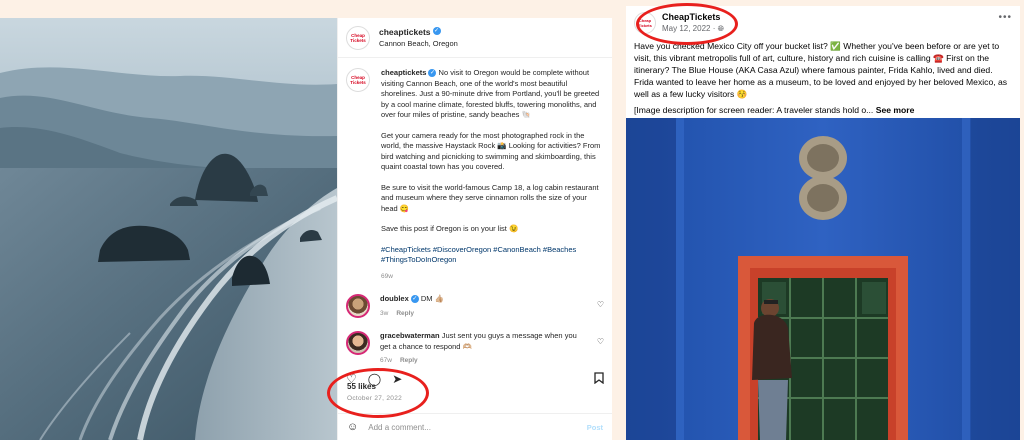  Describe the element at coordinates (895, 110) in the screenshot. I see `see-more-link: See more` at that location.